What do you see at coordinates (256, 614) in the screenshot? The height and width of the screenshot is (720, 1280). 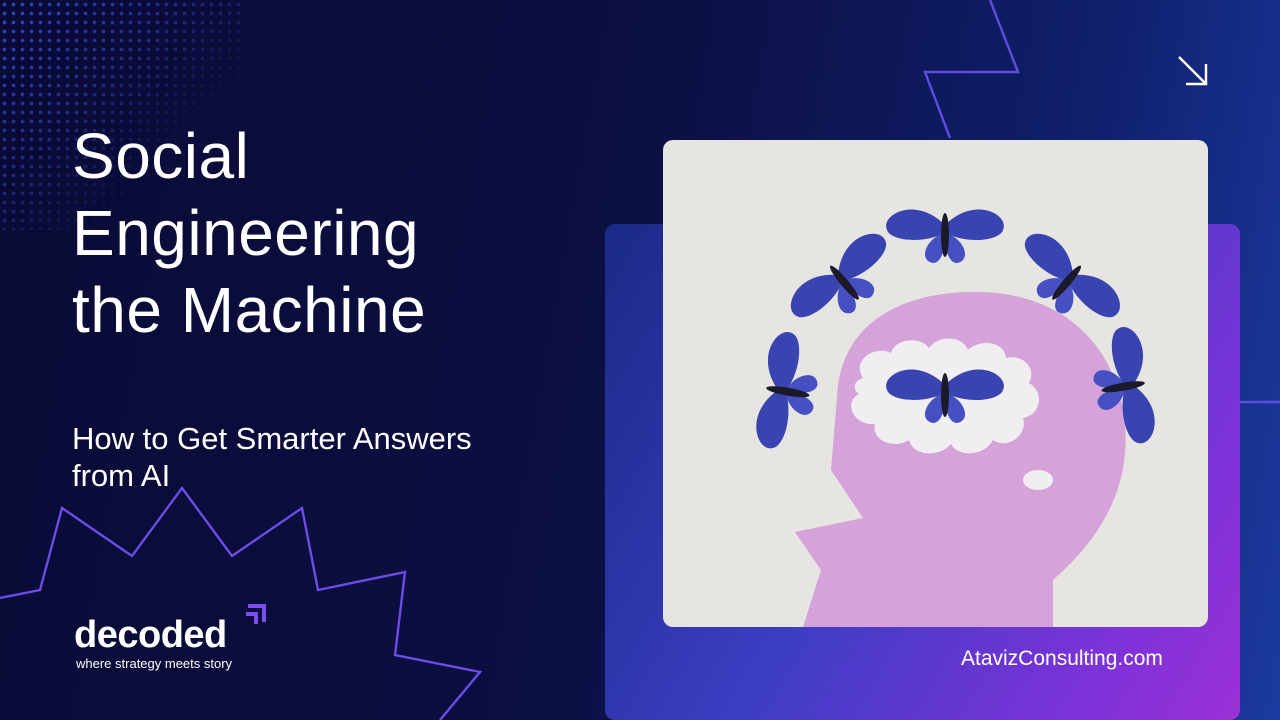 I see `double-chevron-icon` at bounding box center [256, 614].